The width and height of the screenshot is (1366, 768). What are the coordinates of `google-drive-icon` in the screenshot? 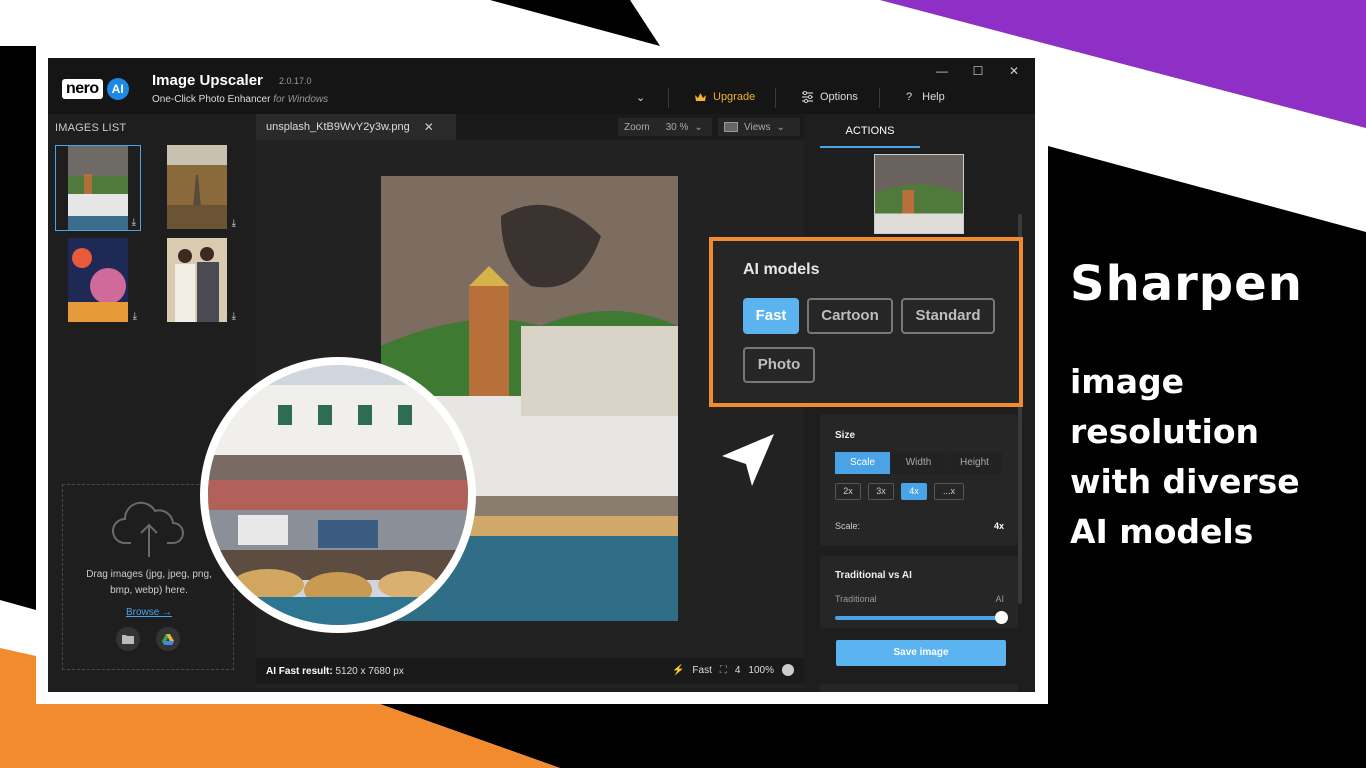 It's located at (168, 639).